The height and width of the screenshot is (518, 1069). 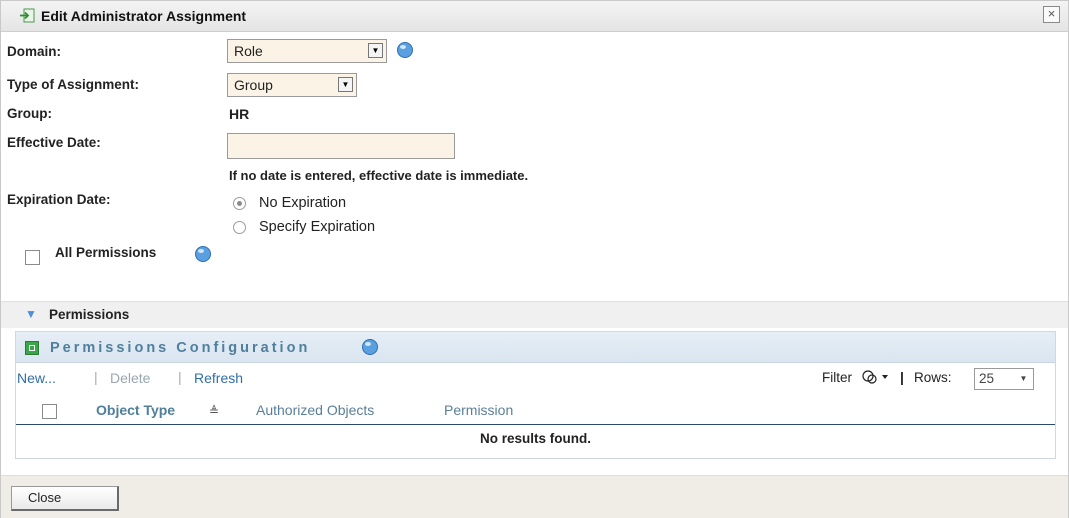 I want to click on specify-expiration-label: Specify Expiration, so click(x=317, y=227).